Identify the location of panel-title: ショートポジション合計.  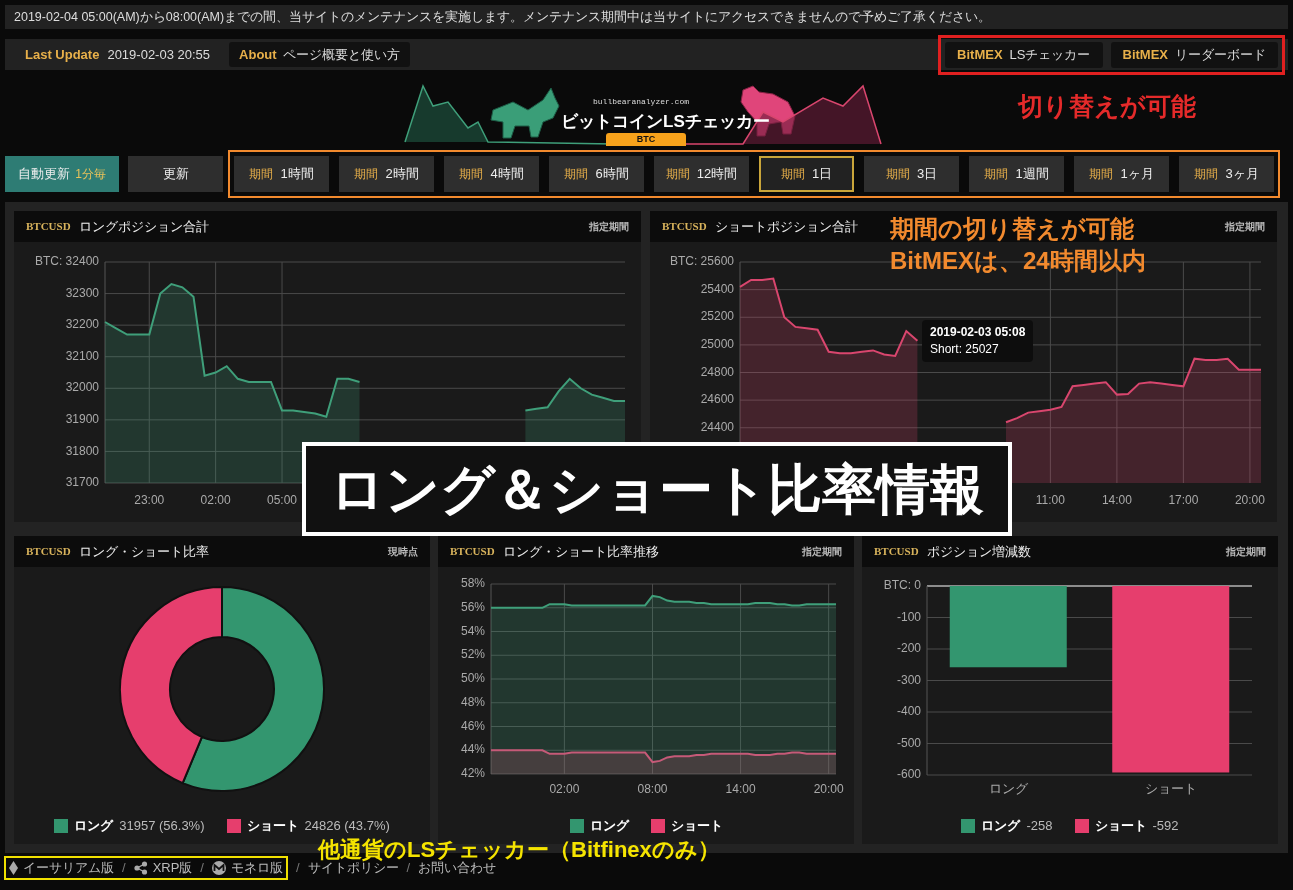
(786, 226).